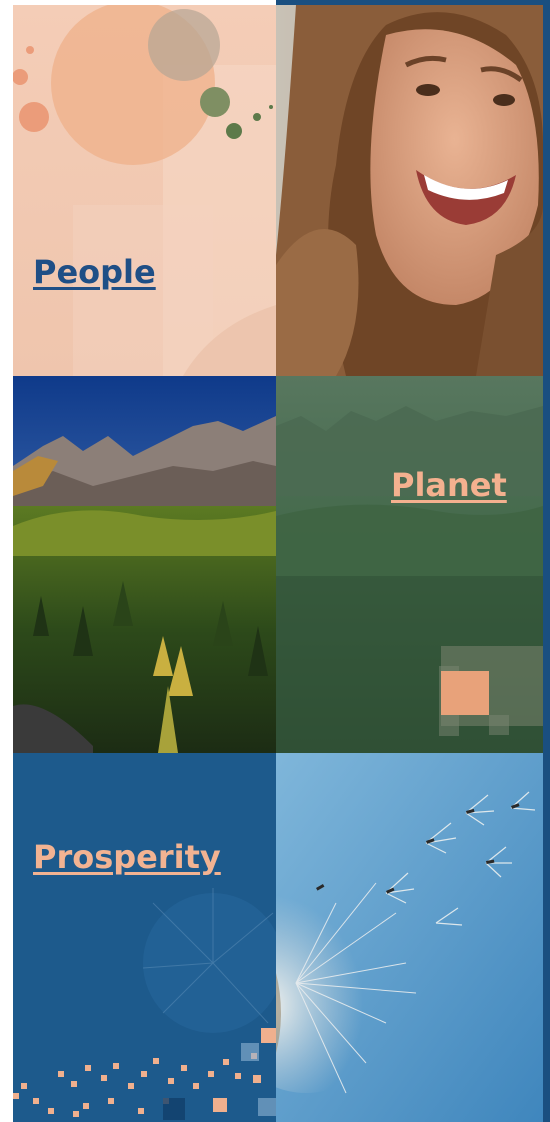 The image size is (550, 1122). What do you see at coordinates (215, 102) in the screenshot?
I see `decor-circle-green` at bounding box center [215, 102].